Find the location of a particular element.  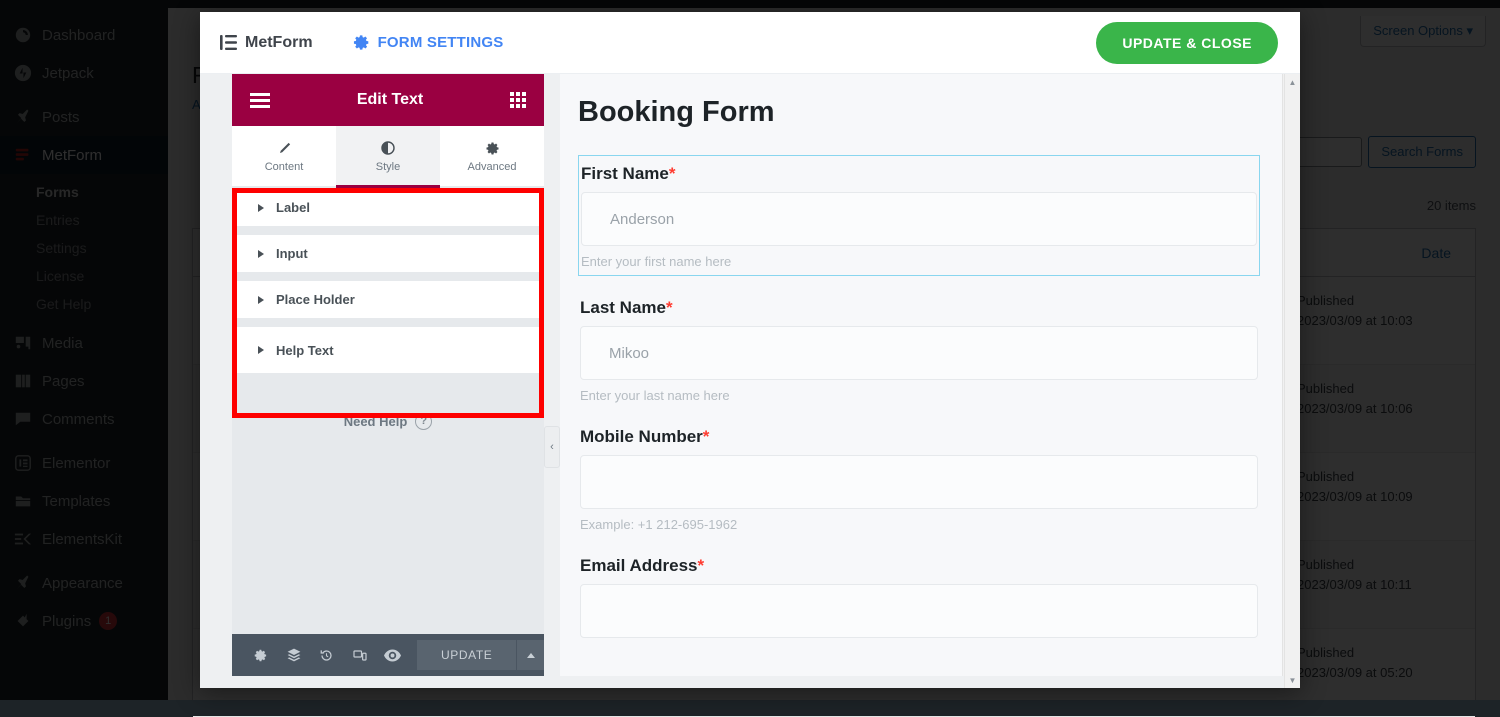

field-mobile-number: Mobile Number* Example: +1 212-695-1962 is located at coordinates (919, 478).